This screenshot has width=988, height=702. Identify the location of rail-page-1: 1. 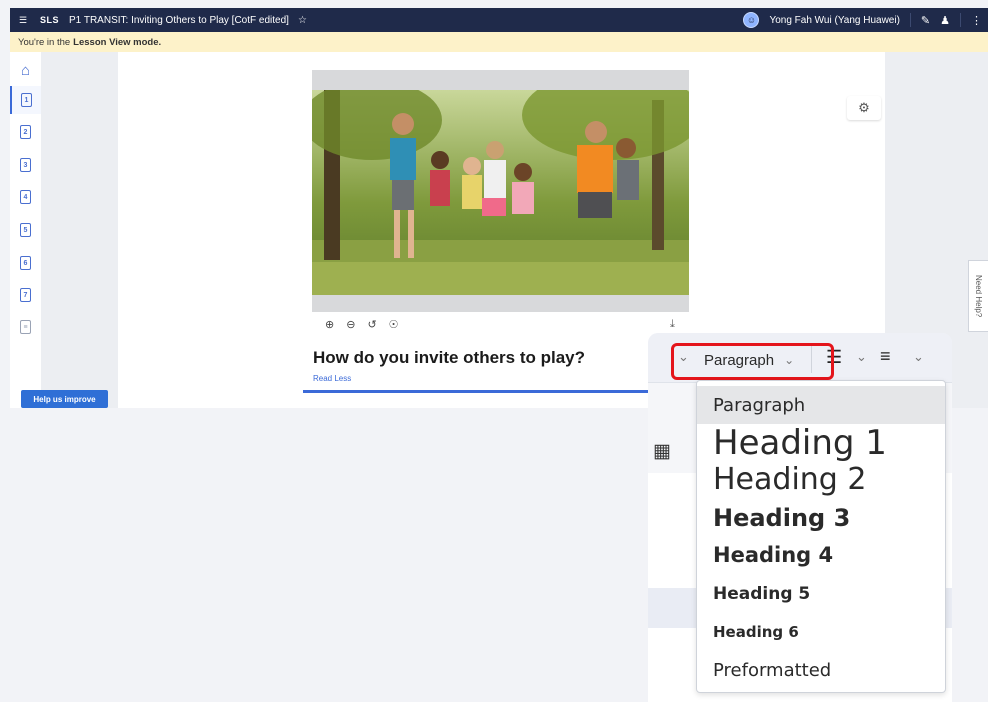
(25, 100).